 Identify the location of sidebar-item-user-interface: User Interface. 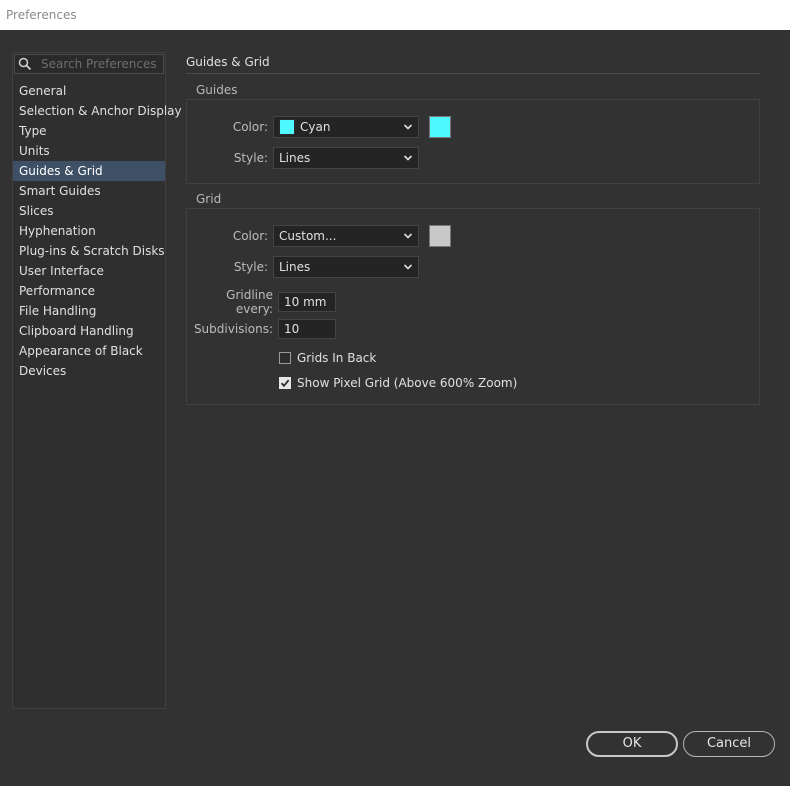
(89, 271).